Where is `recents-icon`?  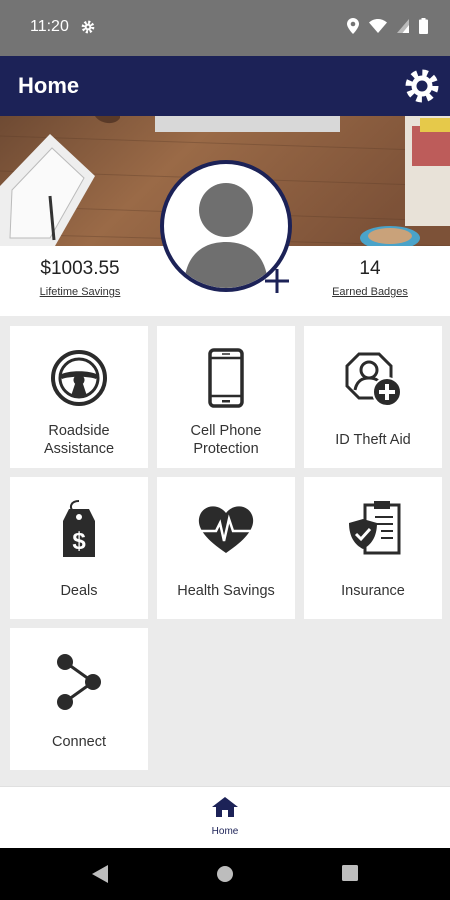
recents-icon is located at coordinates (350, 873).